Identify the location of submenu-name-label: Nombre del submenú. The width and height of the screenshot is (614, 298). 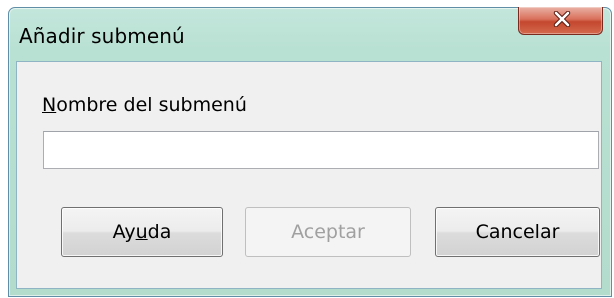
(144, 105).